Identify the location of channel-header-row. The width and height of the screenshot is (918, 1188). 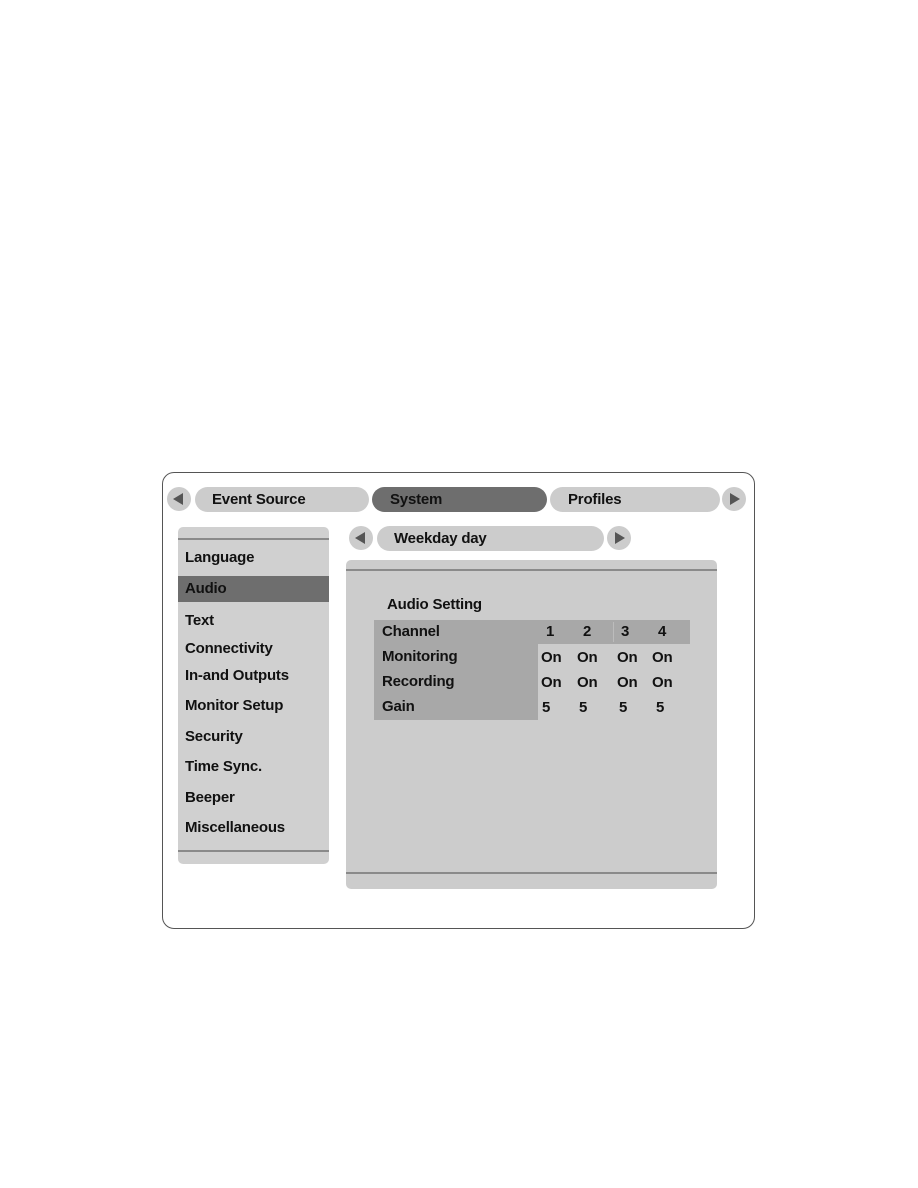
(614, 632).